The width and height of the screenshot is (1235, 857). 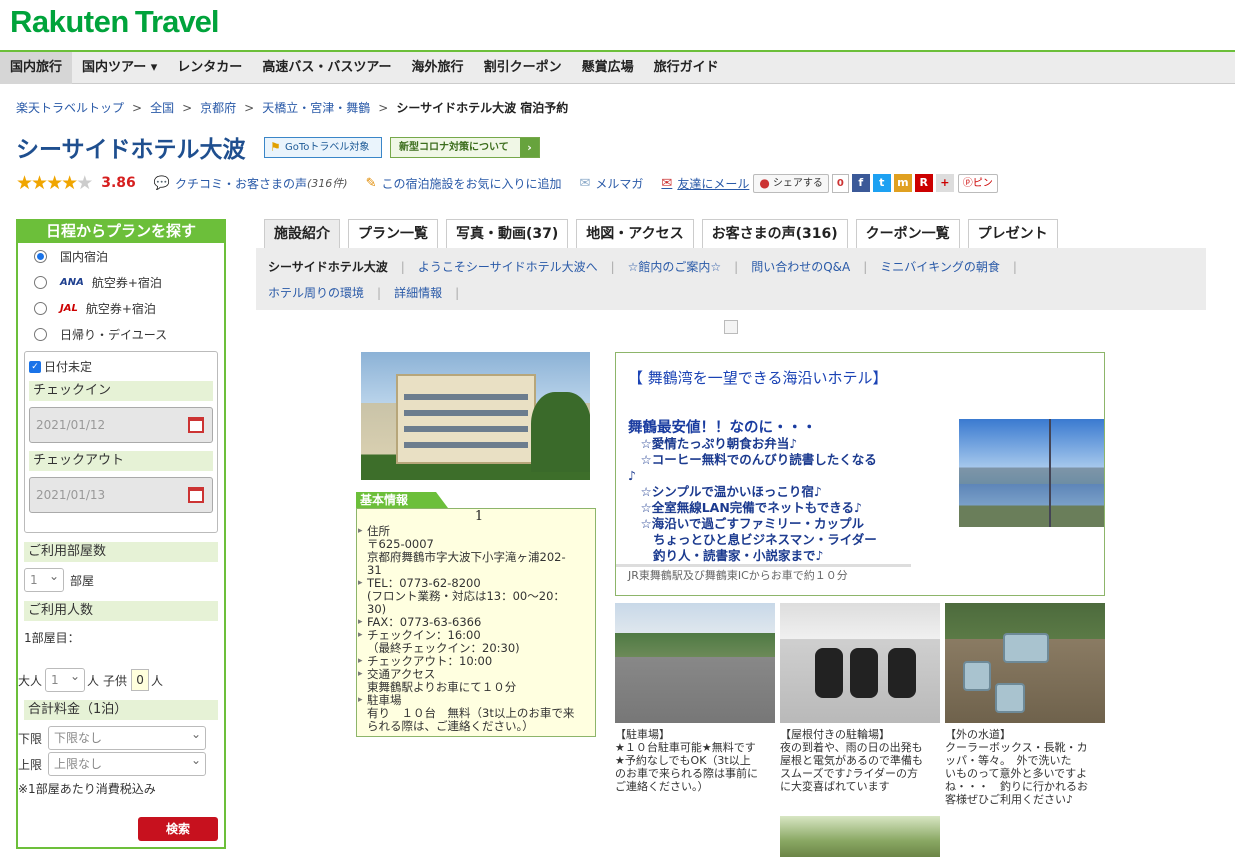 I want to click on nav-item: レンタカー, so click(x=209, y=68).